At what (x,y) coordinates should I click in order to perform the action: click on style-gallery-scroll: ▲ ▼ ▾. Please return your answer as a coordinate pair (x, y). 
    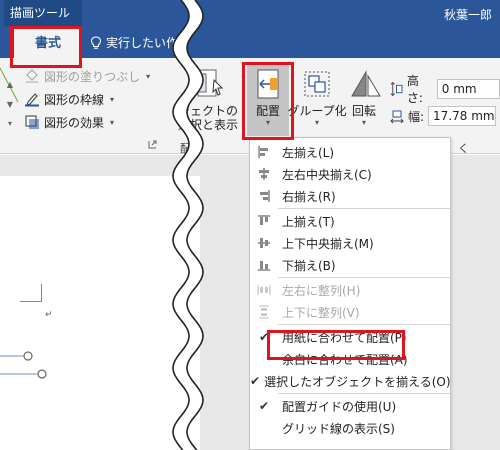
    Looking at the image, I should click on (10, 104).